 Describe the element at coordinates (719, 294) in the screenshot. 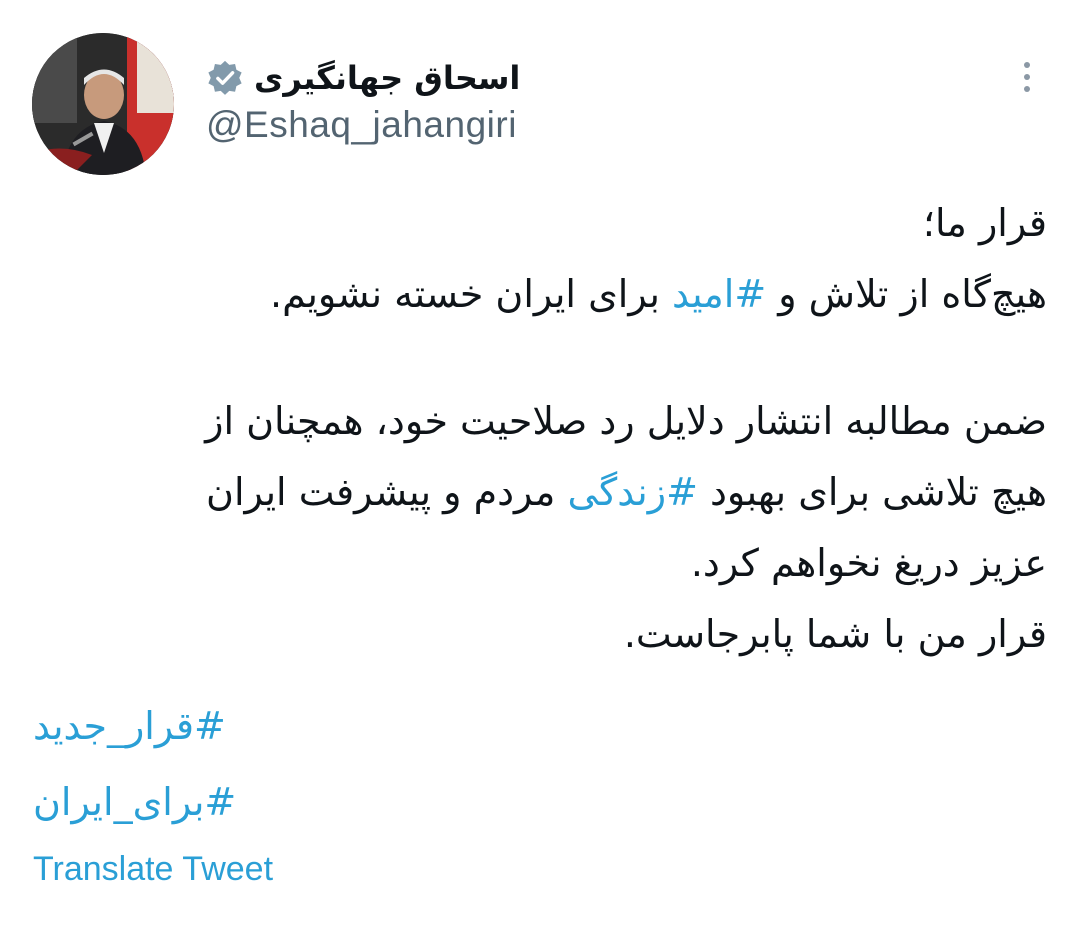

I see `hashtag-link: #امید` at that location.